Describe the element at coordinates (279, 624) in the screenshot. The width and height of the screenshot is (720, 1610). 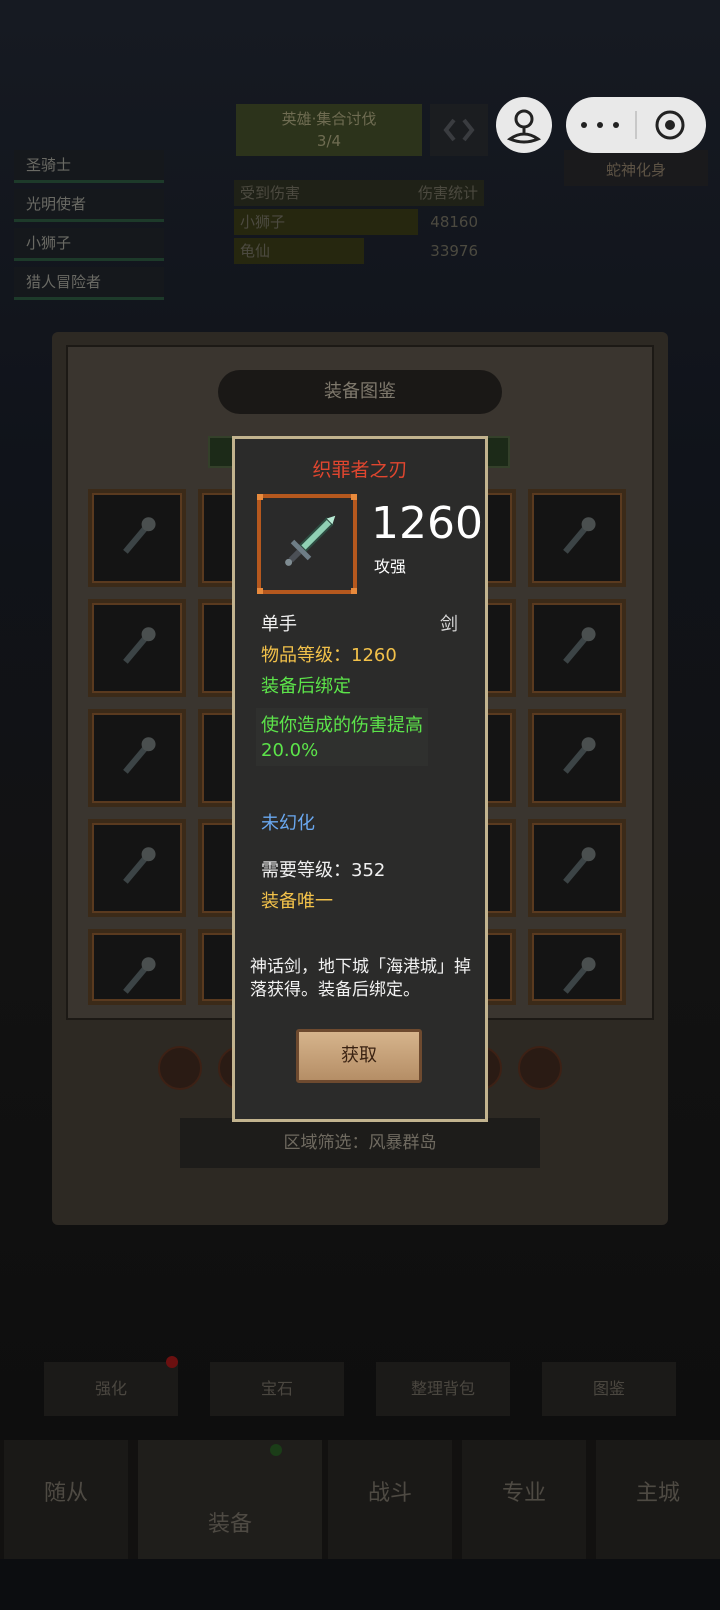
I see `item-slot: 单手` at that location.